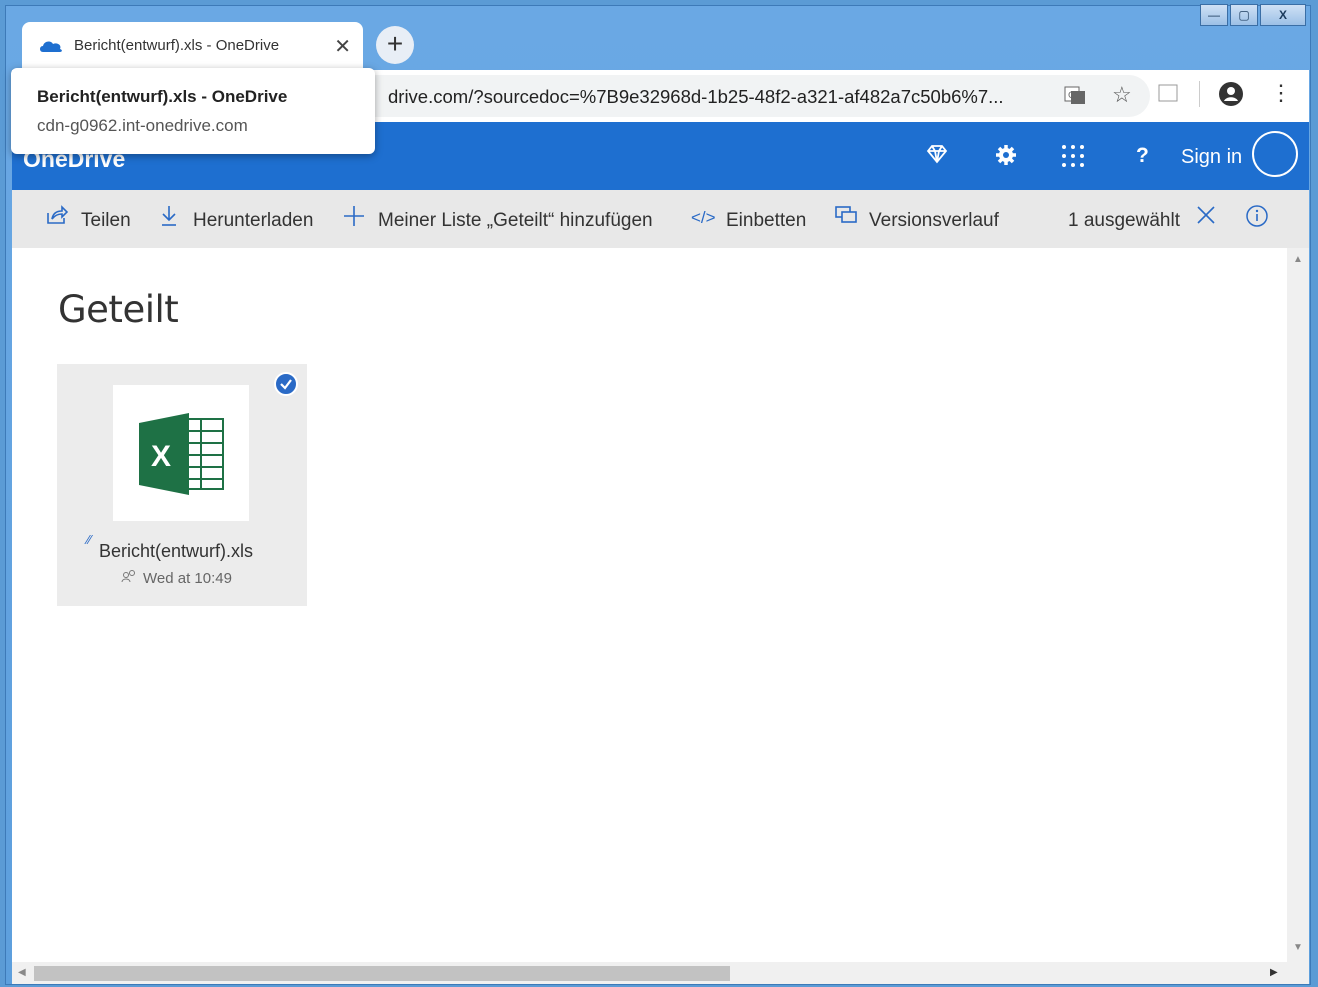  Describe the element at coordinates (1214, 15) in the screenshot. I see `minimize-button: —` at that location.